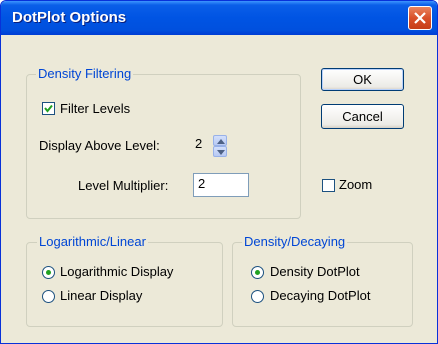 The image size is (438, 344). Describe the element at coordinates (92, 241) in the screenshot. I see `logarithmic-linear-legend: Logarithmic/Linear` at that location.